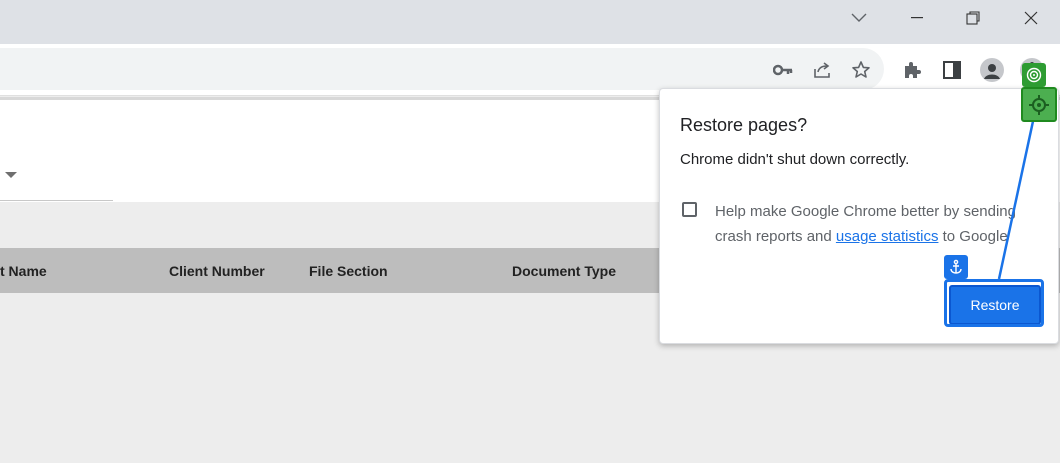 This screenshot has width=1060, height=463. What do you see at coordinates (795, 159) in the screenshot?
I see `dialog-message: Chrome didn't shut down correctly.` at bounding box center [795, 159].